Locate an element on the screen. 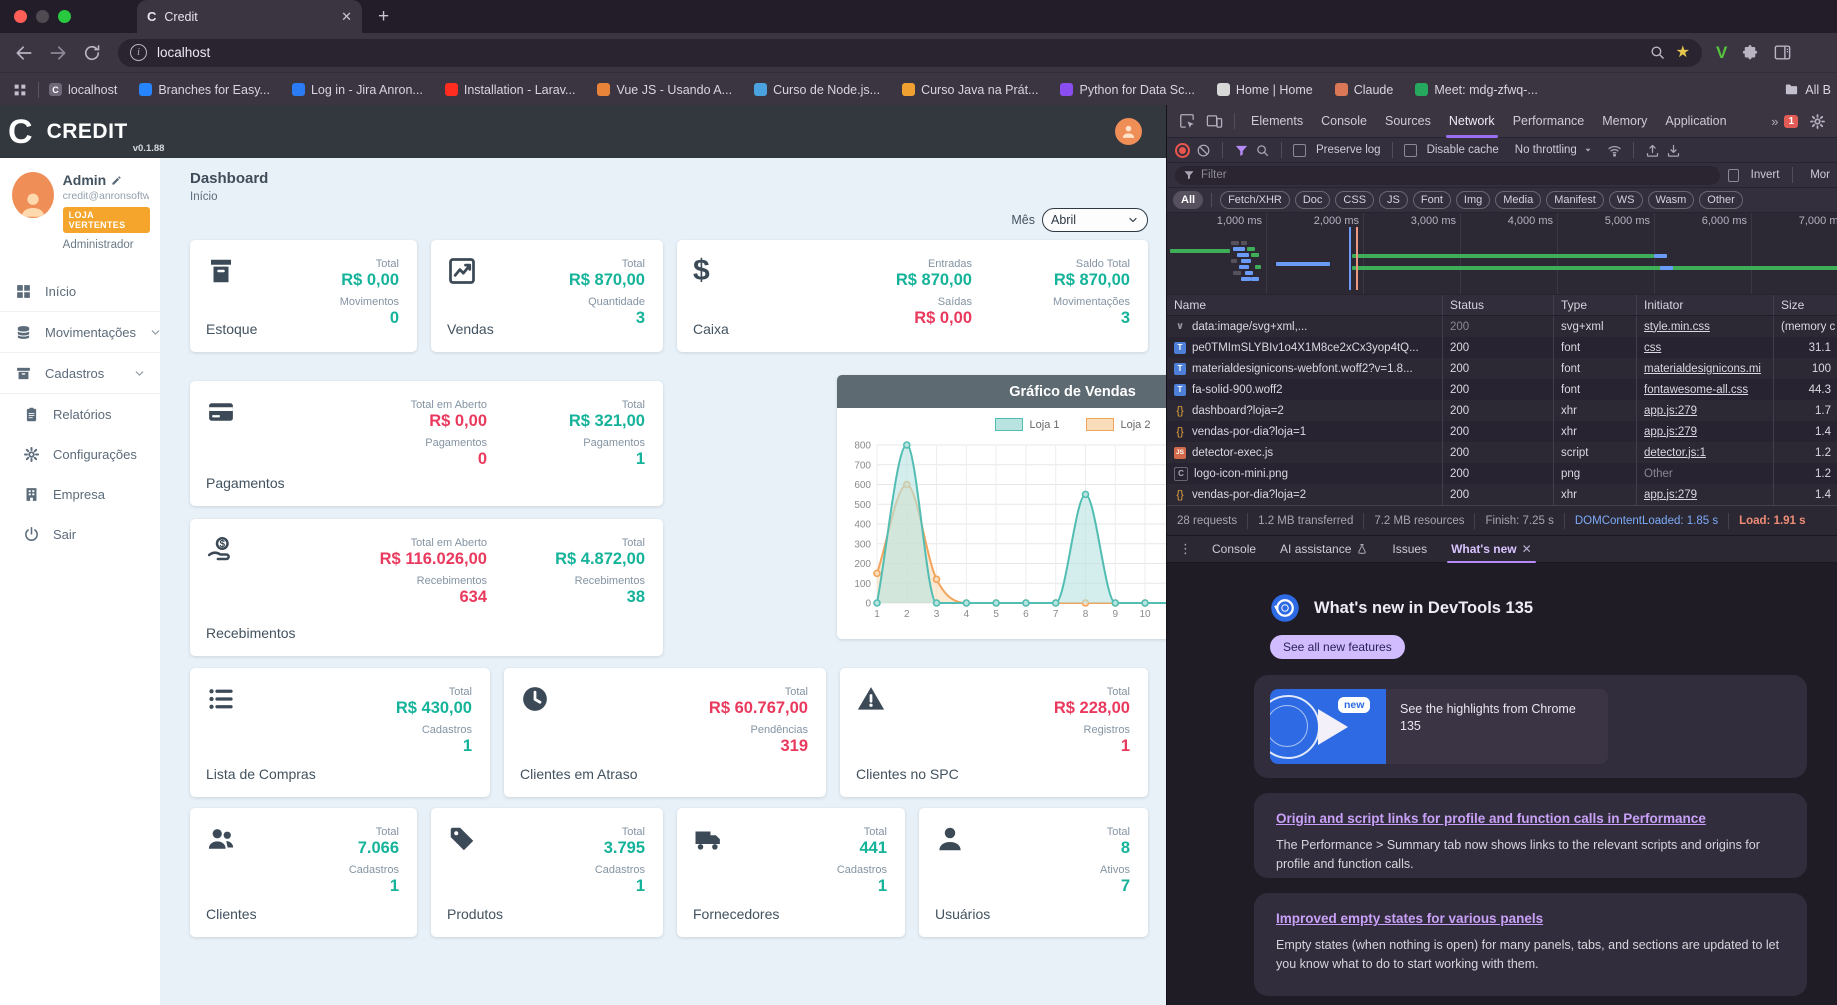 The width and height of the screenshot is (1837, 1005). card-vendas: Vendas Total R$ 870,00 Quantidade 3 is located at coordinates (547, 296).